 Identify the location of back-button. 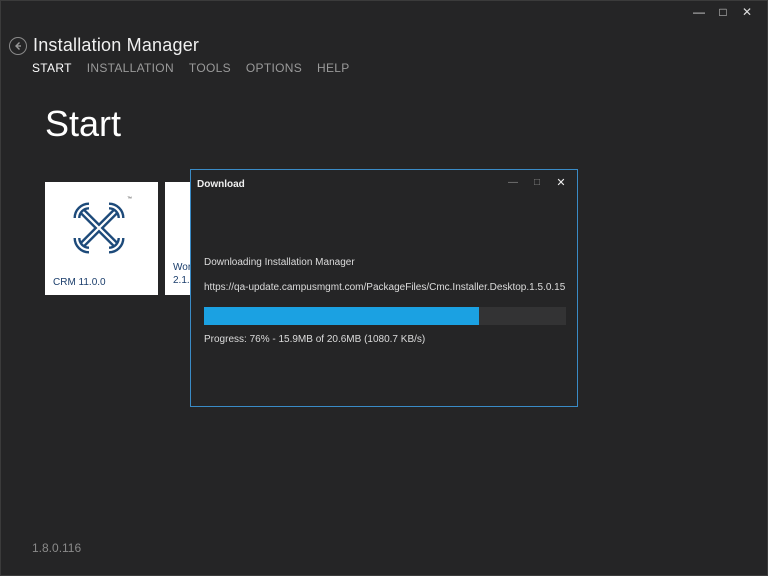
(18, 46).